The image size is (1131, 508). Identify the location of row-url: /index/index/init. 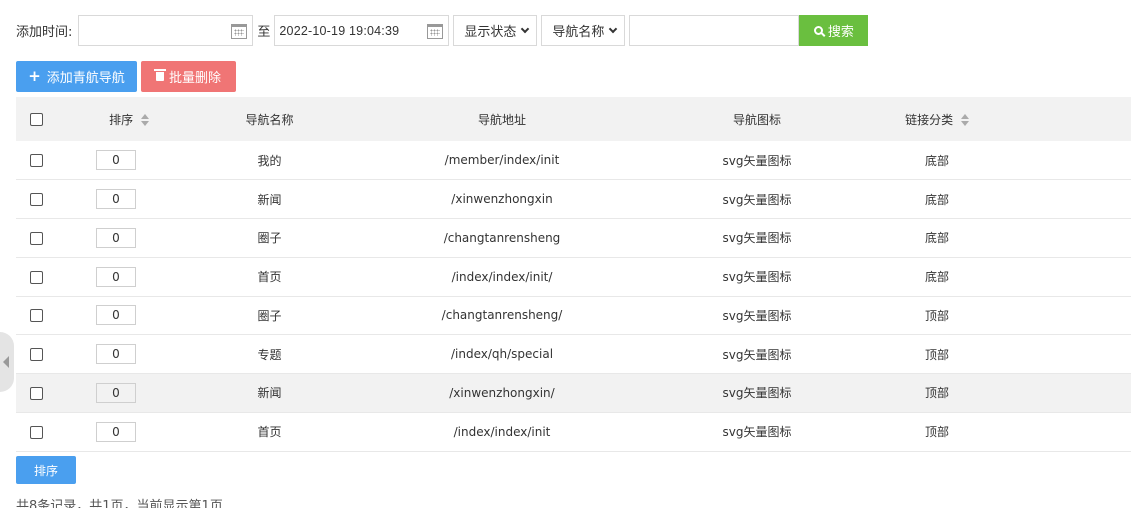
(502, 431).